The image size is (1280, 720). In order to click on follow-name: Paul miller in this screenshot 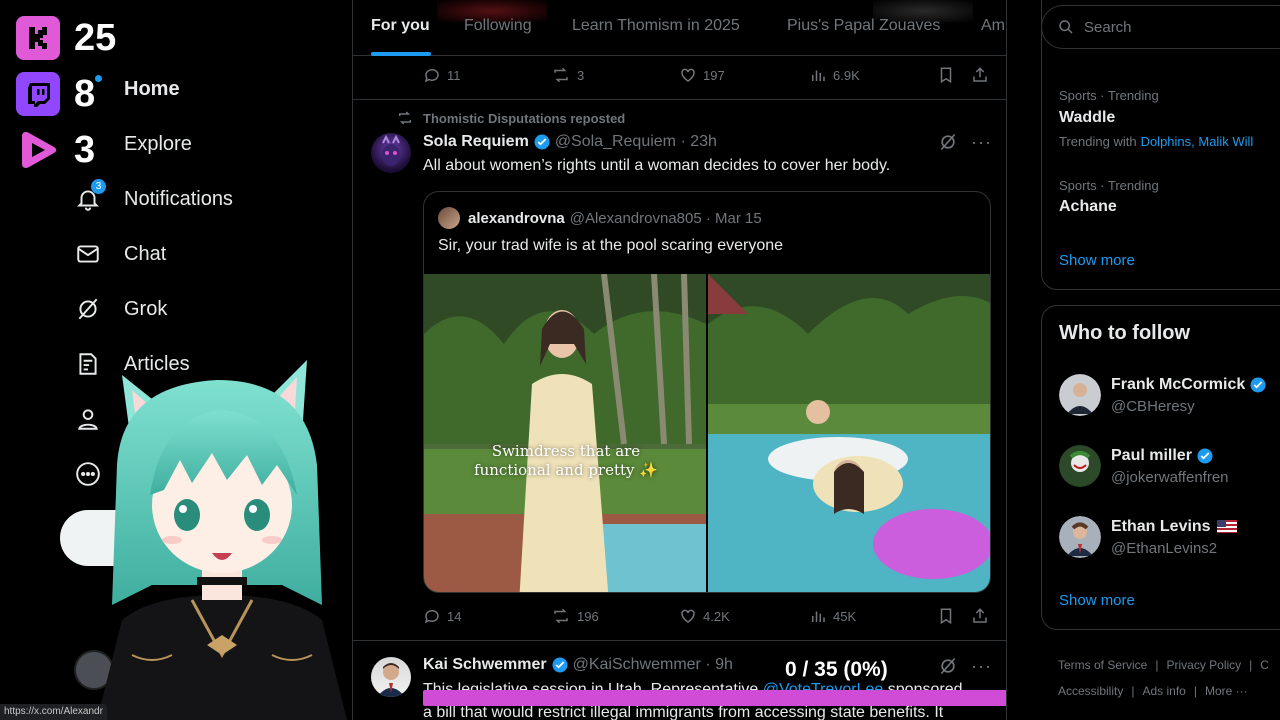, I will do `click(1151, 455)`.